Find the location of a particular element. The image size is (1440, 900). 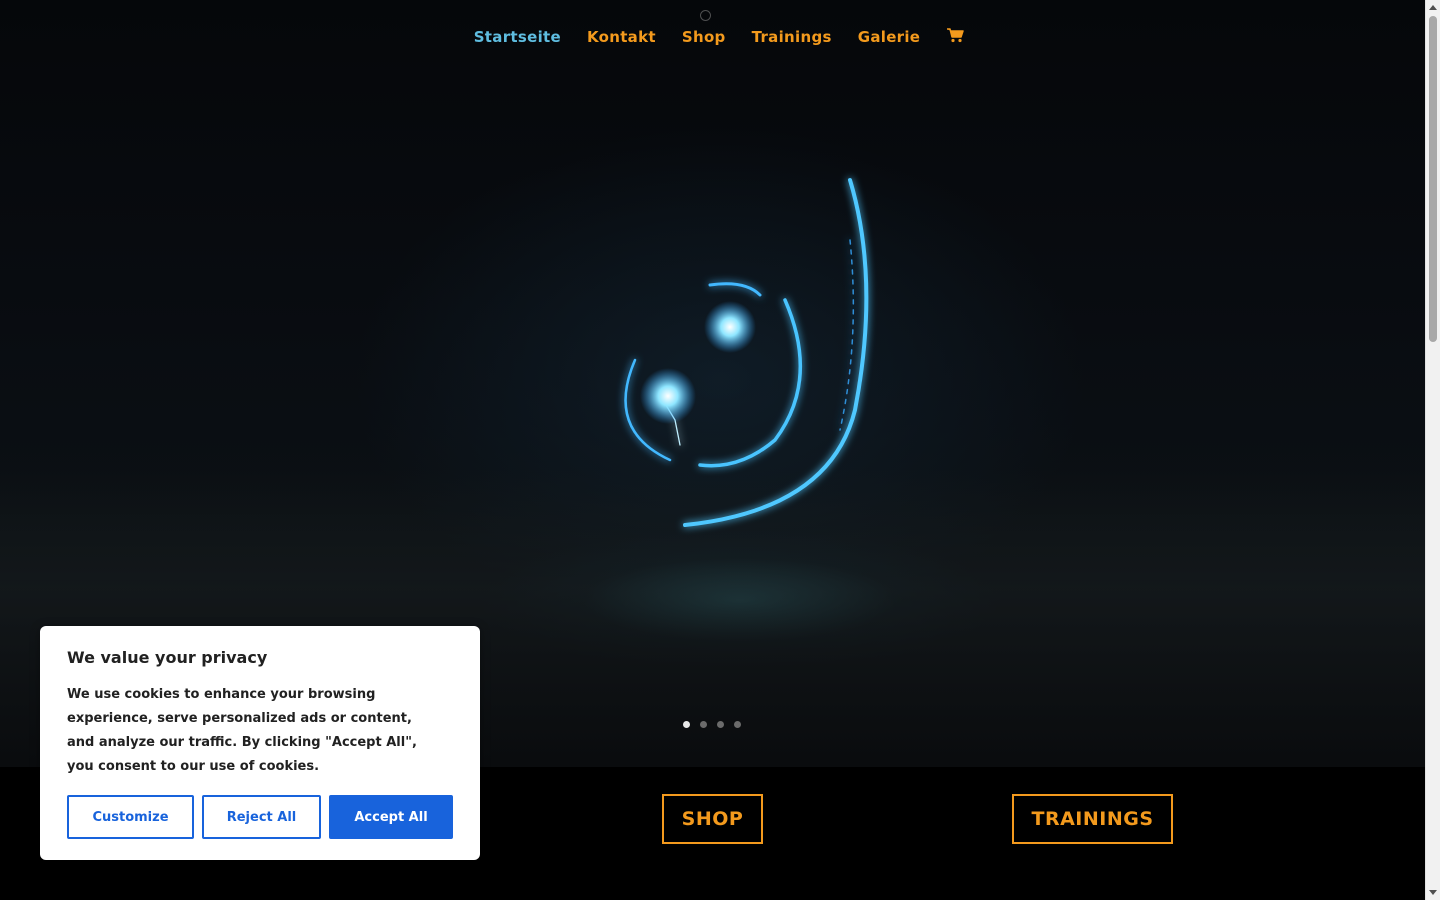

cookie-buttons: Customize Reject All Accept All is located at coordinates (260, 817).